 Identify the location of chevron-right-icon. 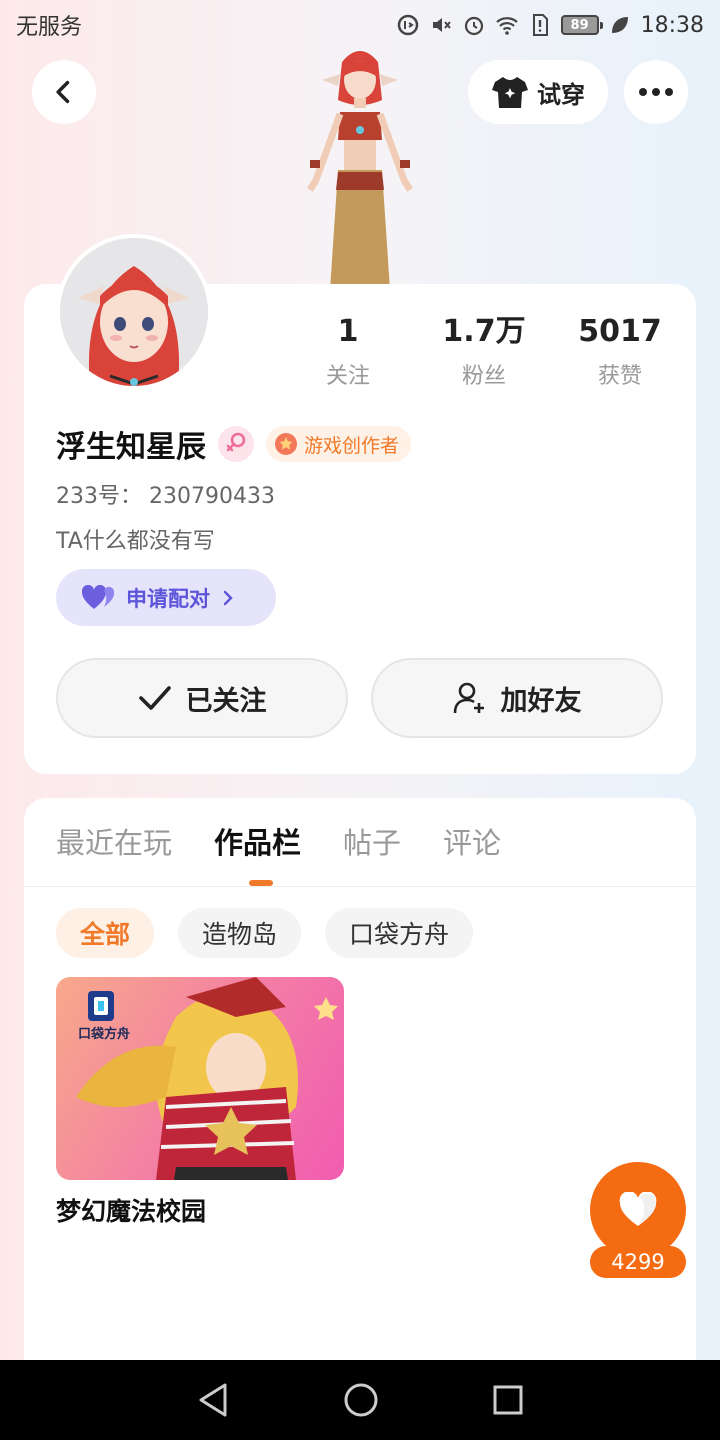
(228, 597).